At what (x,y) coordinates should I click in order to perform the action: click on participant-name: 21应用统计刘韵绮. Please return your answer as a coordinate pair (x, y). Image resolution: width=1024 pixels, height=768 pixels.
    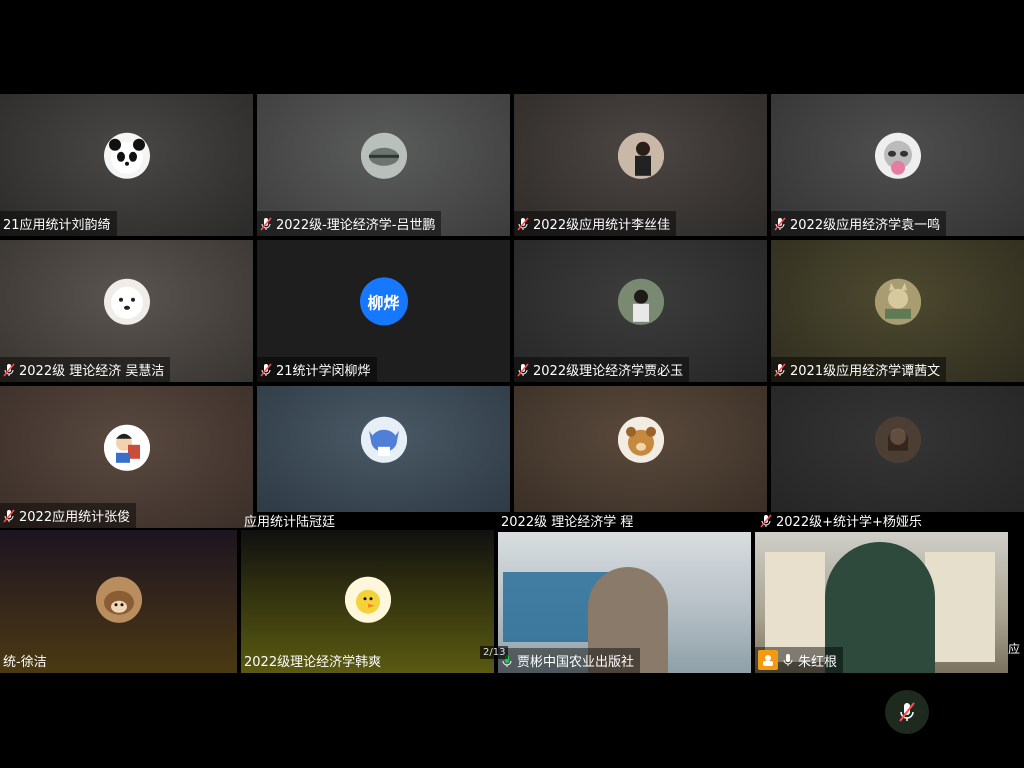
    Looking at the image, I should click on (58, 223).